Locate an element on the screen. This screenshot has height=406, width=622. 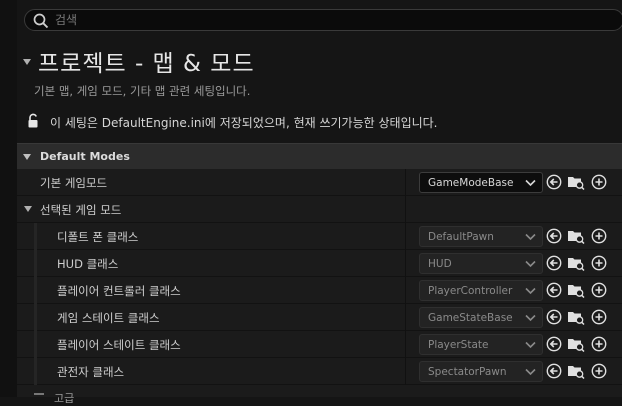
property-row-player-controller: 플레이어 컨트롤러 클래스 PlayerController is located at coordinates (319, 290).